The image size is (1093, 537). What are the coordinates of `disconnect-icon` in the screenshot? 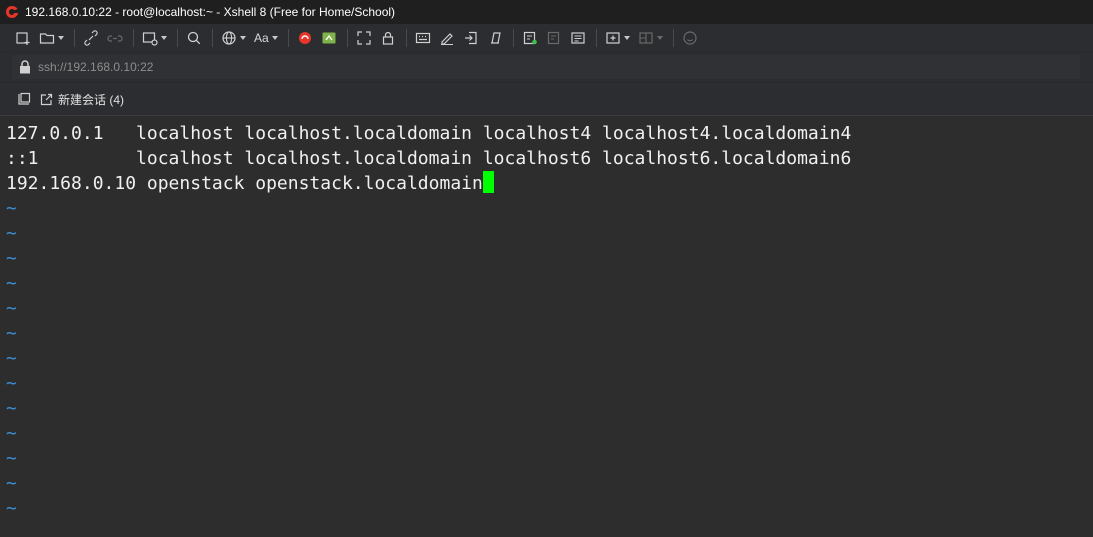 It's located at (115, 38).